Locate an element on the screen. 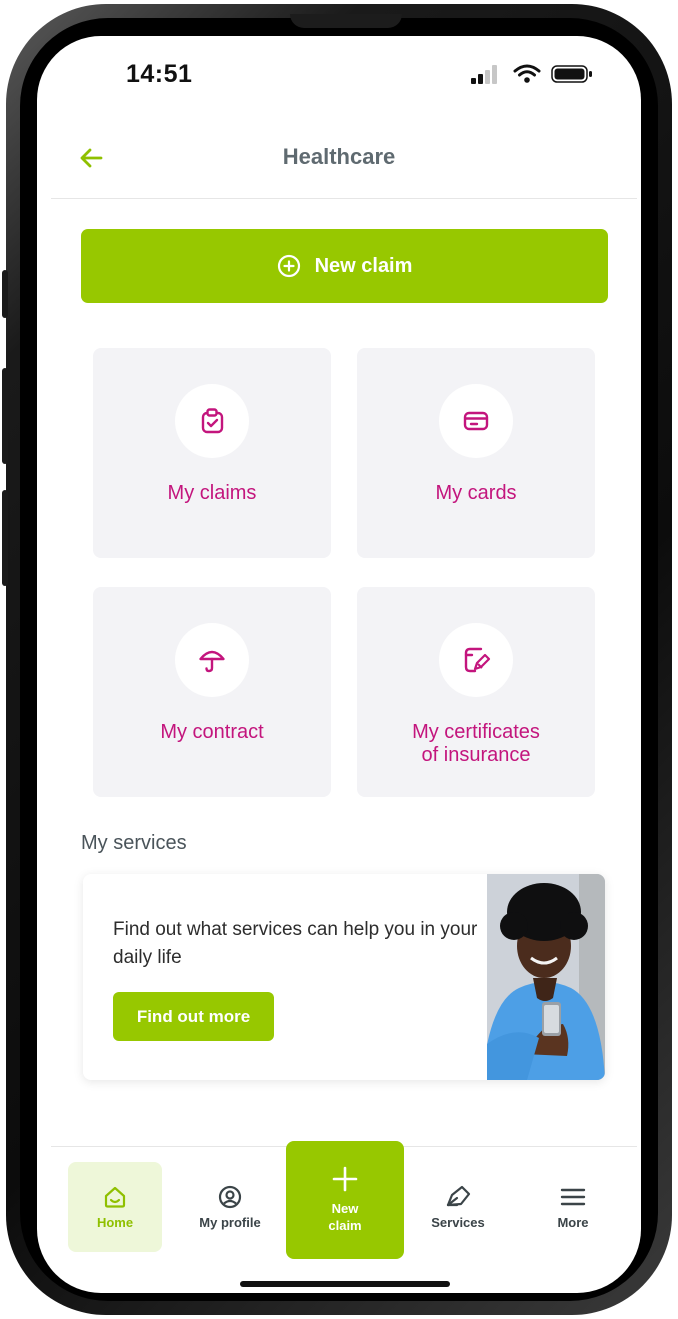 The image size is (678, 1319). tag-icon is located at coordinates (458, 1195).